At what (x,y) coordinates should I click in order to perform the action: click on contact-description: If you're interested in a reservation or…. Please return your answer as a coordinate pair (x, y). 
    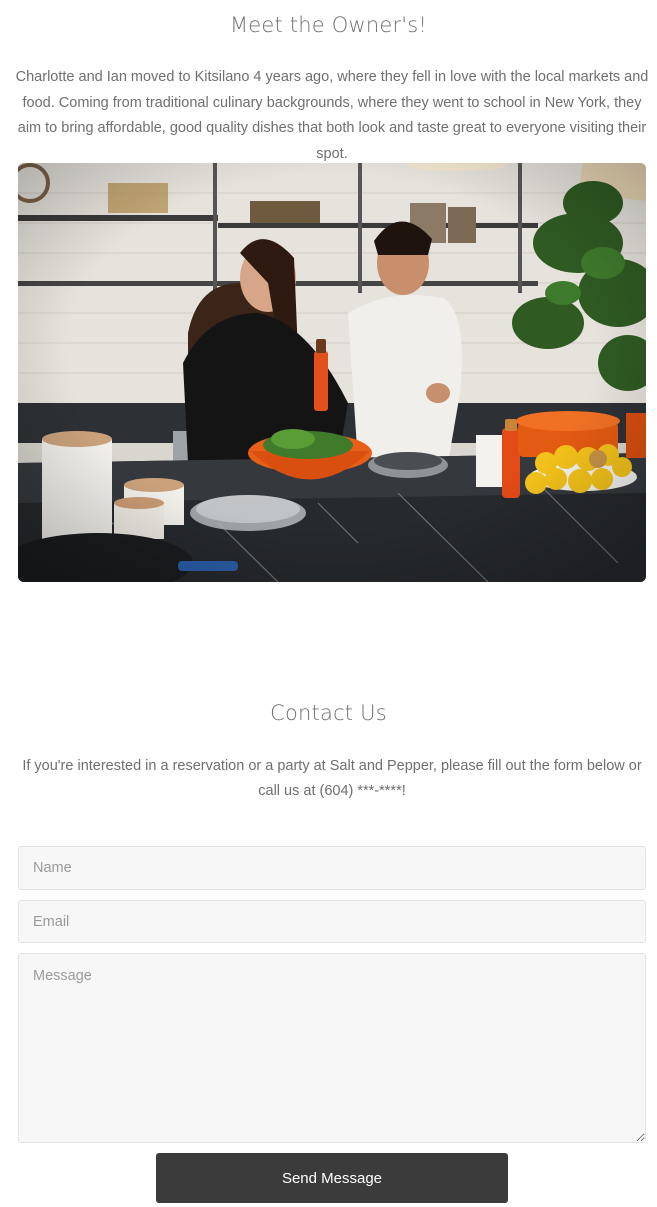
    Looking at the image, I should click on (332, 778).